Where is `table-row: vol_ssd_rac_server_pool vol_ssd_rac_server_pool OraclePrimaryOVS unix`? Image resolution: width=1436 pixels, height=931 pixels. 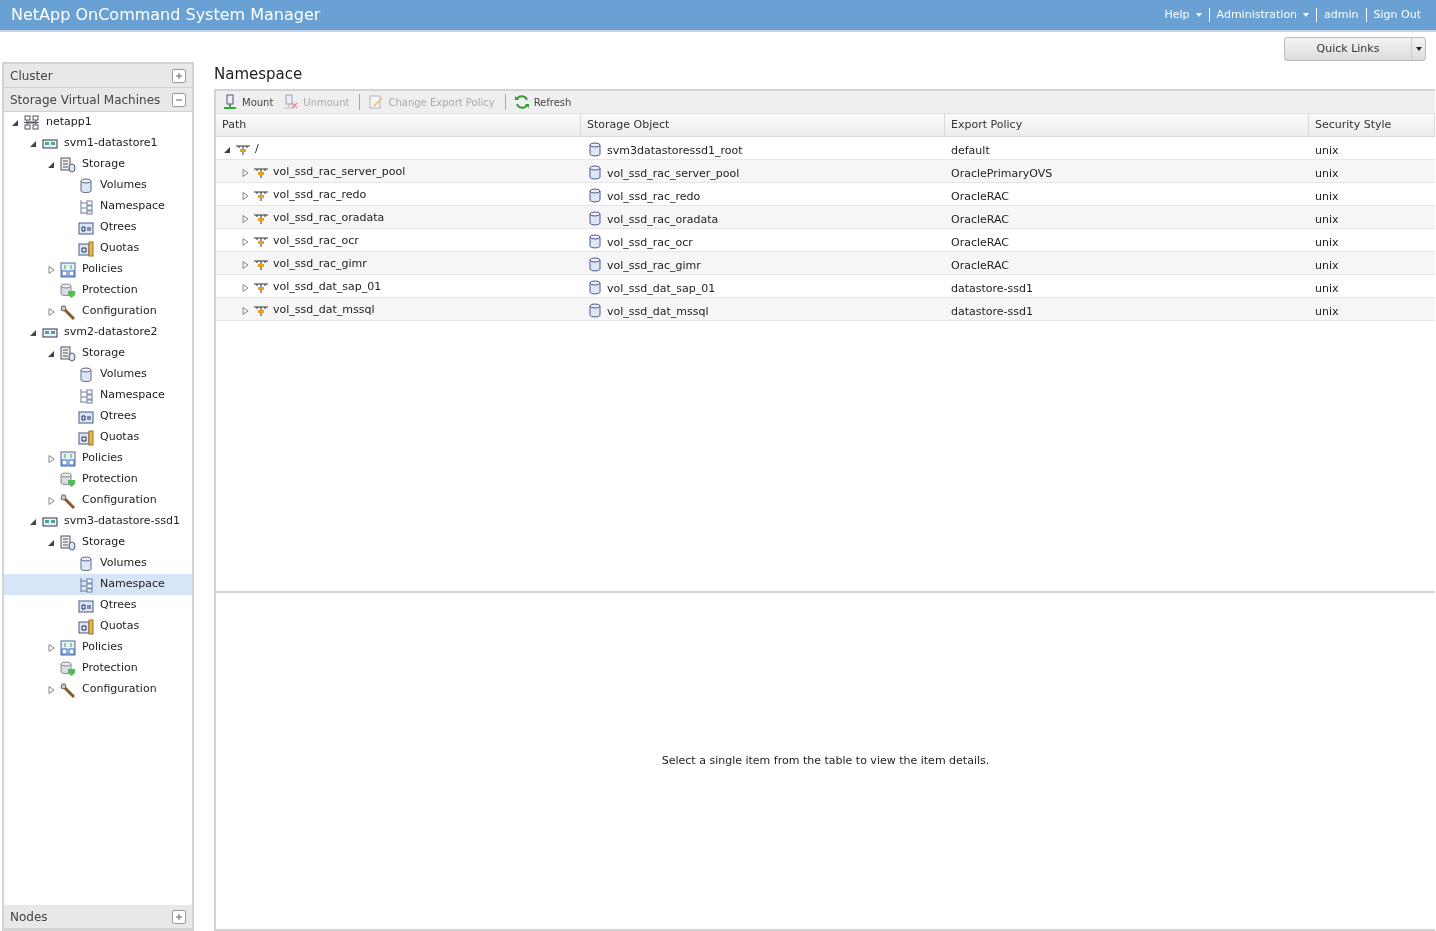 table-row: vol_ssd_rac_server_pool vol_ssd_rac_server_pool OraclePrimaryOVS unix is located at coordinates (825, 171).